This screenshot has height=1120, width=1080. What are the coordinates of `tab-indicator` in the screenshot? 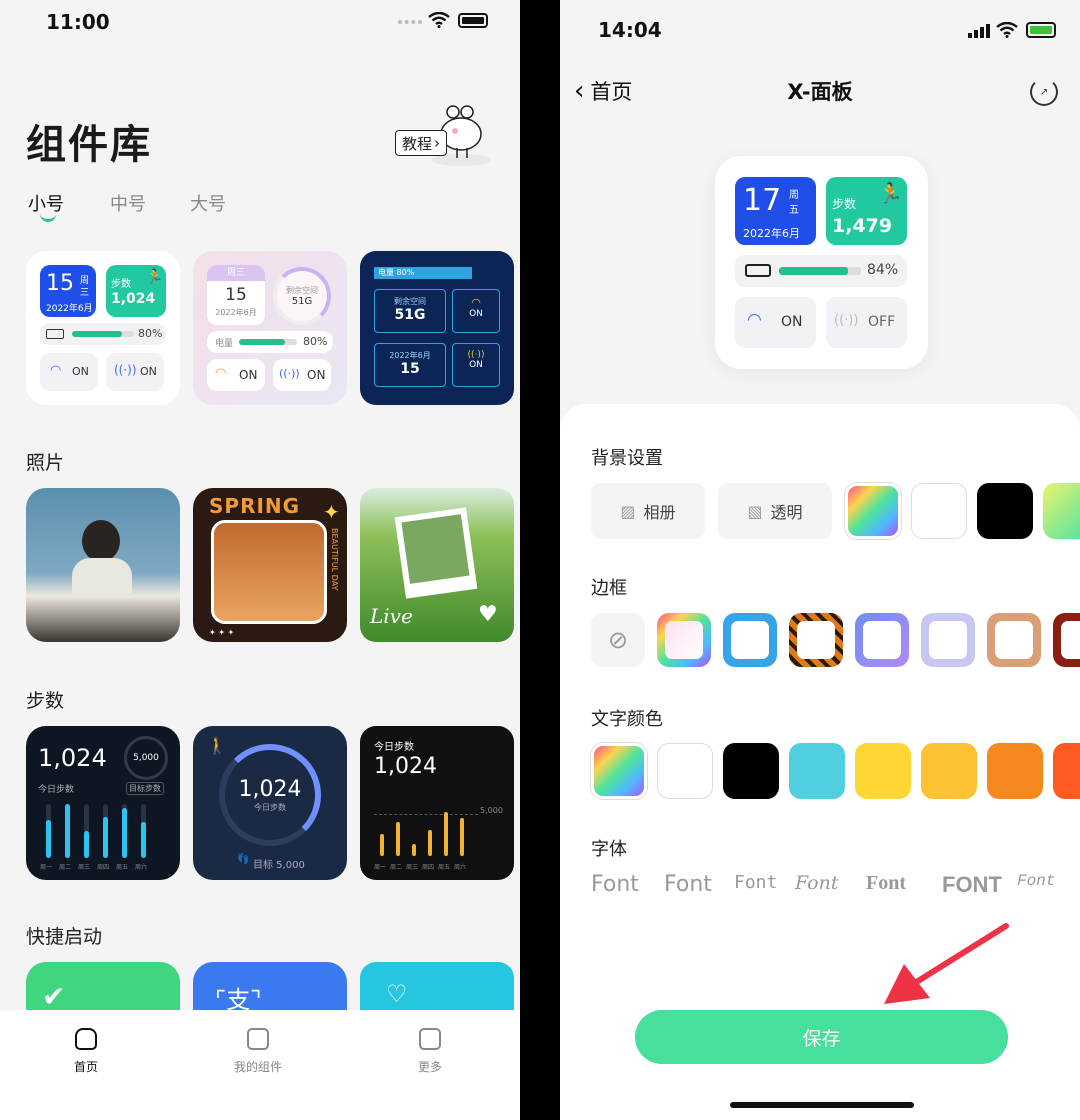 It's located at (48, 218).